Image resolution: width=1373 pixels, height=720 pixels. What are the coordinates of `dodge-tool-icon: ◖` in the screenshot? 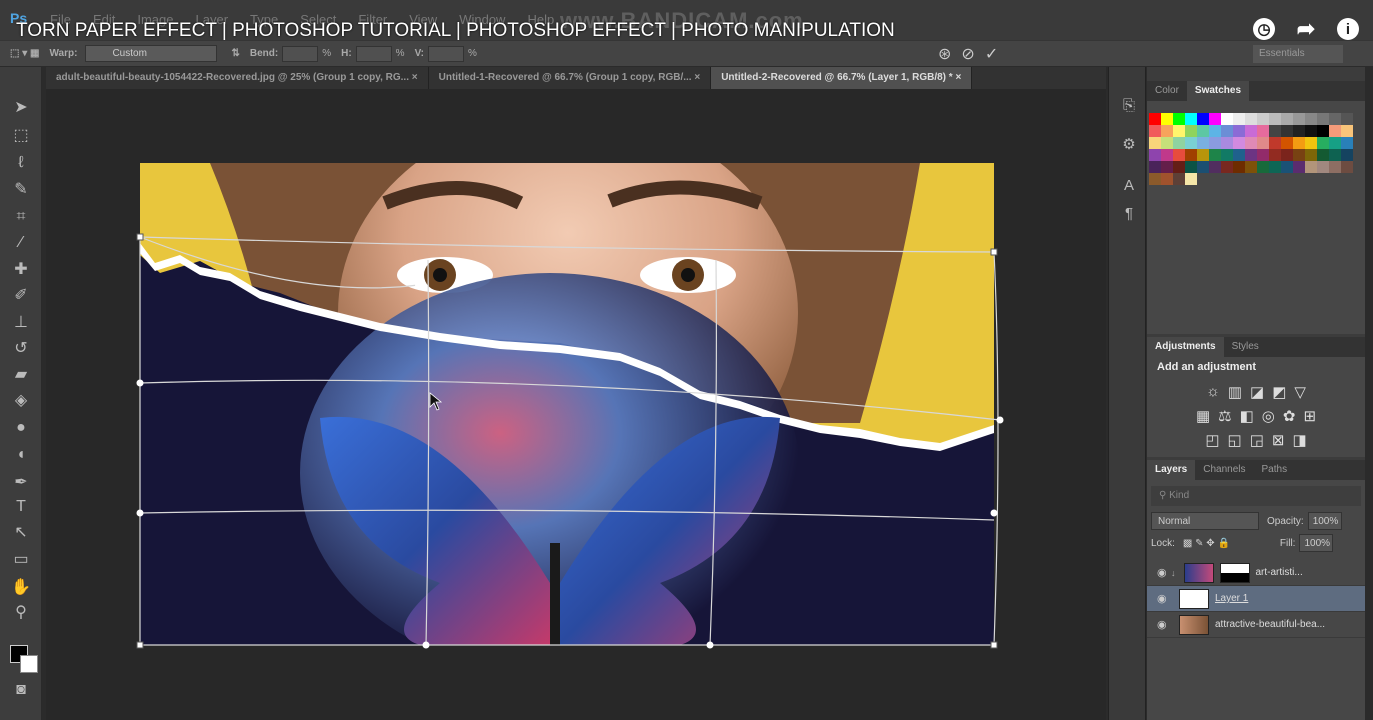 It's located at (21, 455).